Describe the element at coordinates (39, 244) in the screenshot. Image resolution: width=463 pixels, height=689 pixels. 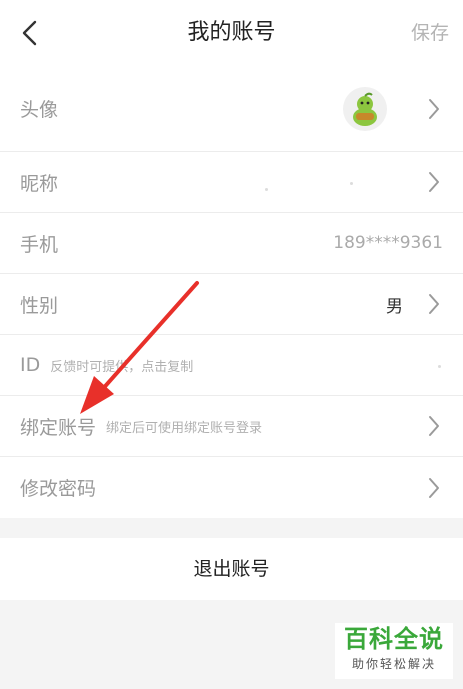
I see `row-label: 手机` at that location.